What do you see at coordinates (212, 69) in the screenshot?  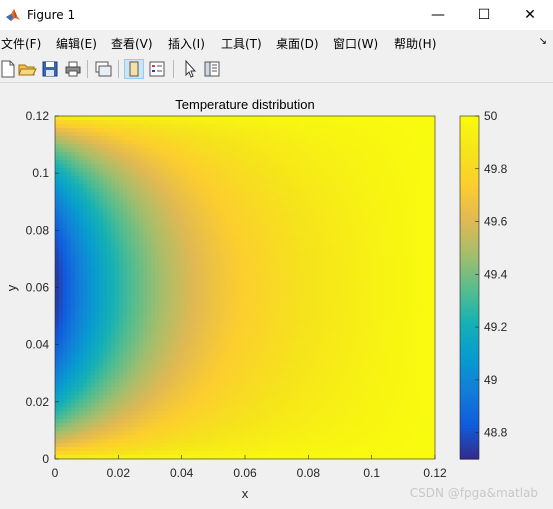 I see `property-inspector-icon` at bounding box center [212, 69].